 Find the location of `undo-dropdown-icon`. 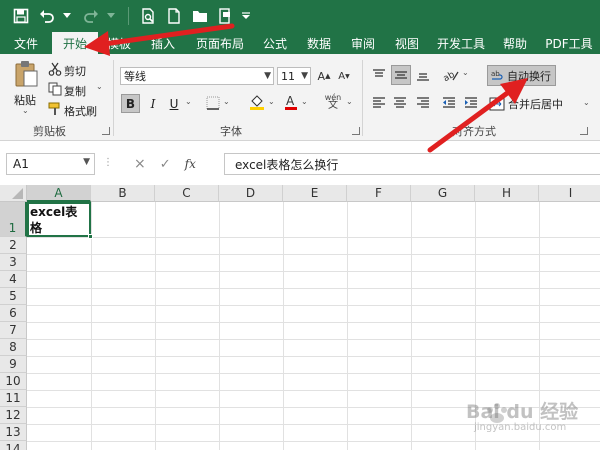

undo-dropdown-icon is located at coordinates (67, 16).